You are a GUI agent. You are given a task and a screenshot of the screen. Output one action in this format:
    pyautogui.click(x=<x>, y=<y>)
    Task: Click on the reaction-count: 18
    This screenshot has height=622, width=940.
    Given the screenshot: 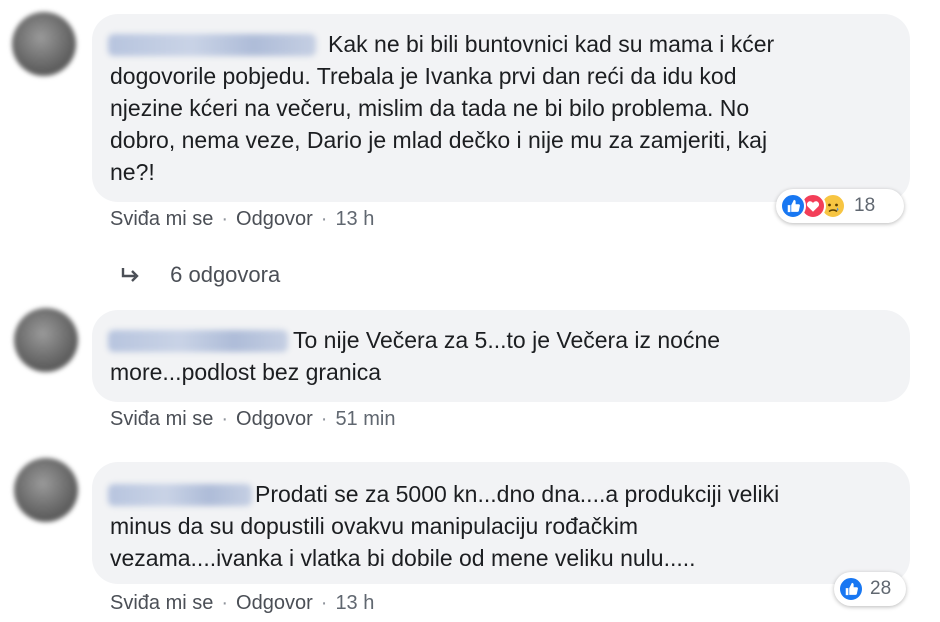 What is the action you would take?
    pyautogui.click(x=865, y=205)
    